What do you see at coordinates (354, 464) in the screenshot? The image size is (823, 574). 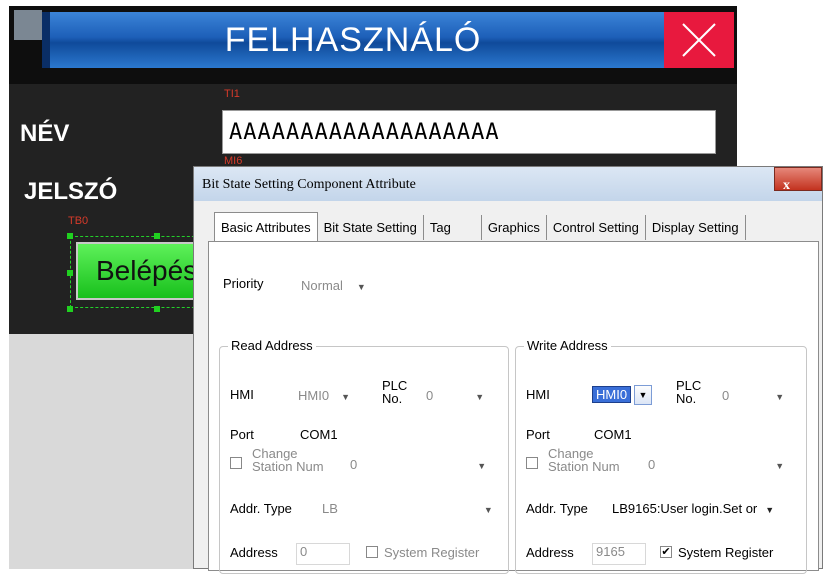 I see `read-station-value: 0` at bounding box center [354, 464].